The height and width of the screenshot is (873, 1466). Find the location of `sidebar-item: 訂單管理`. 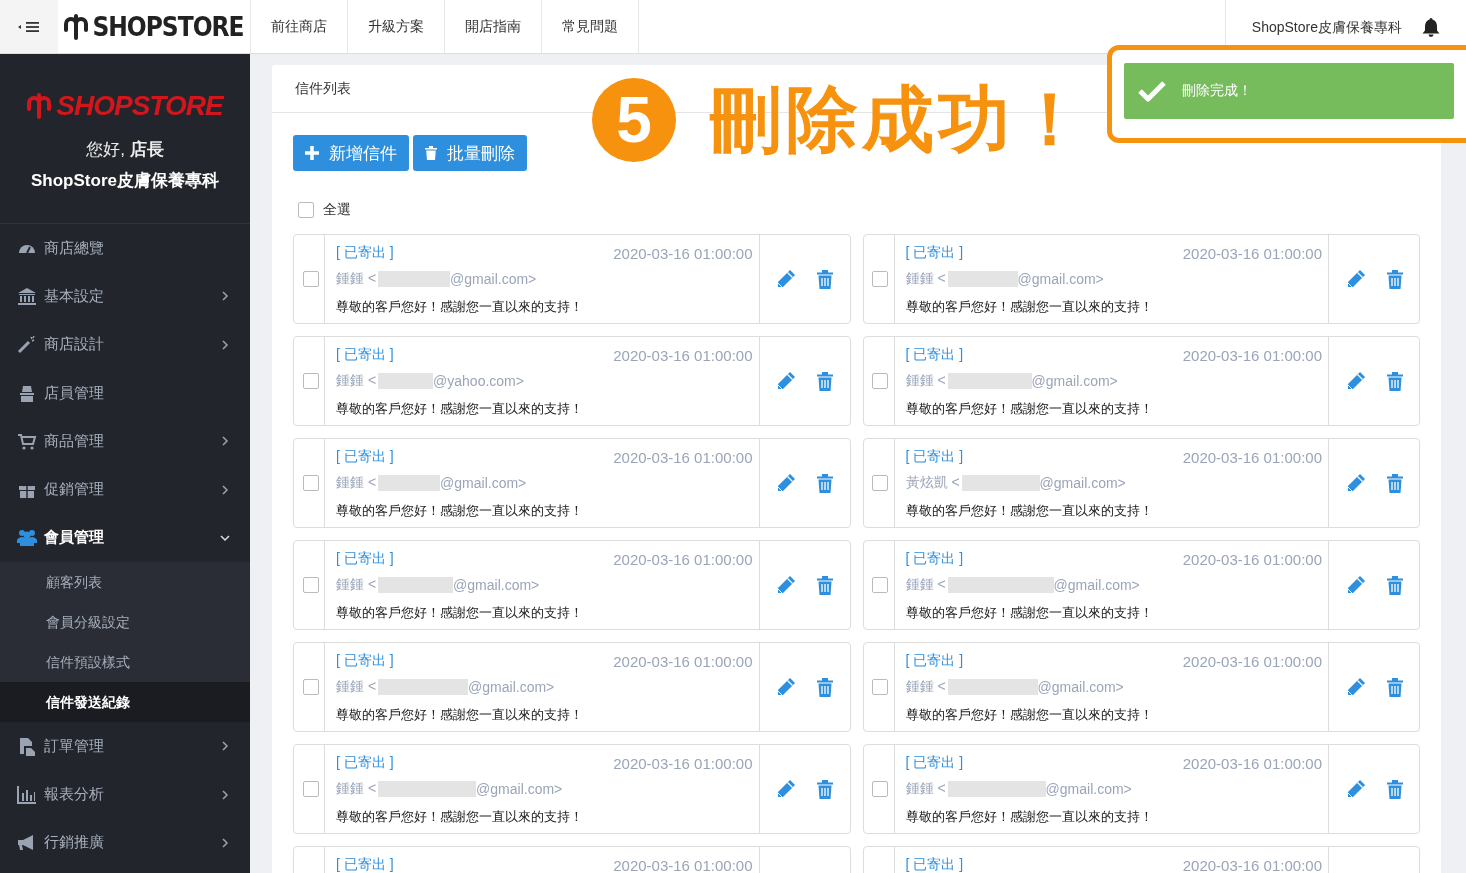

sidebar-item: 訂單管理 is located at coordinates (125, 746).